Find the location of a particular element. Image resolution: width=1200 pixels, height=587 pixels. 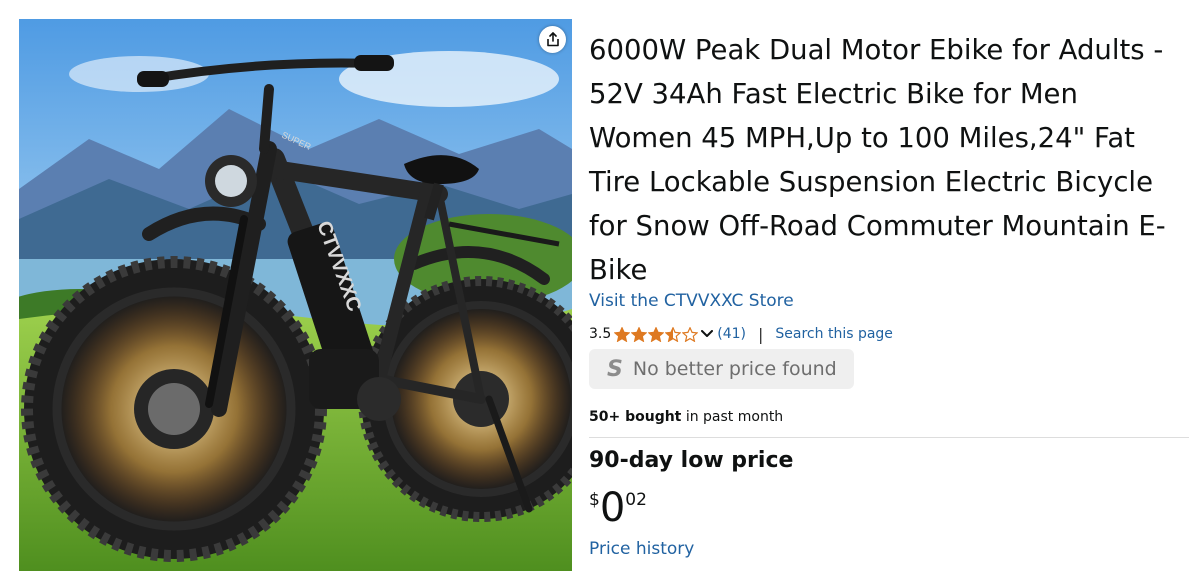

share-button is located at coordinates (552, 39).